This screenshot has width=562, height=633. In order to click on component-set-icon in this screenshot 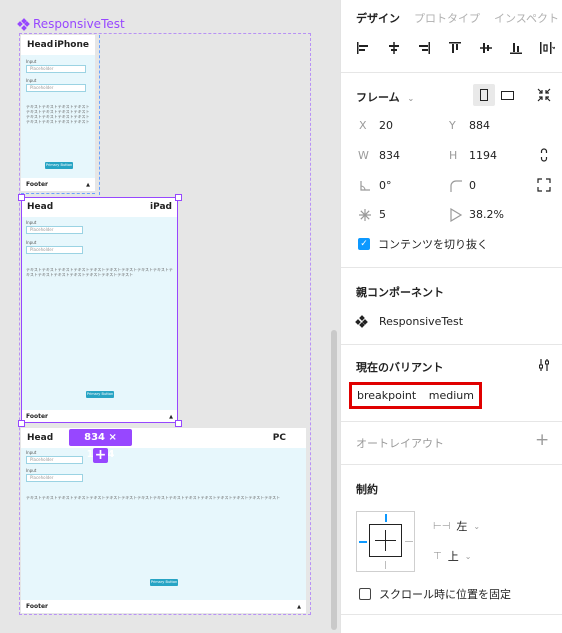, I will do `click(23, 24)`.